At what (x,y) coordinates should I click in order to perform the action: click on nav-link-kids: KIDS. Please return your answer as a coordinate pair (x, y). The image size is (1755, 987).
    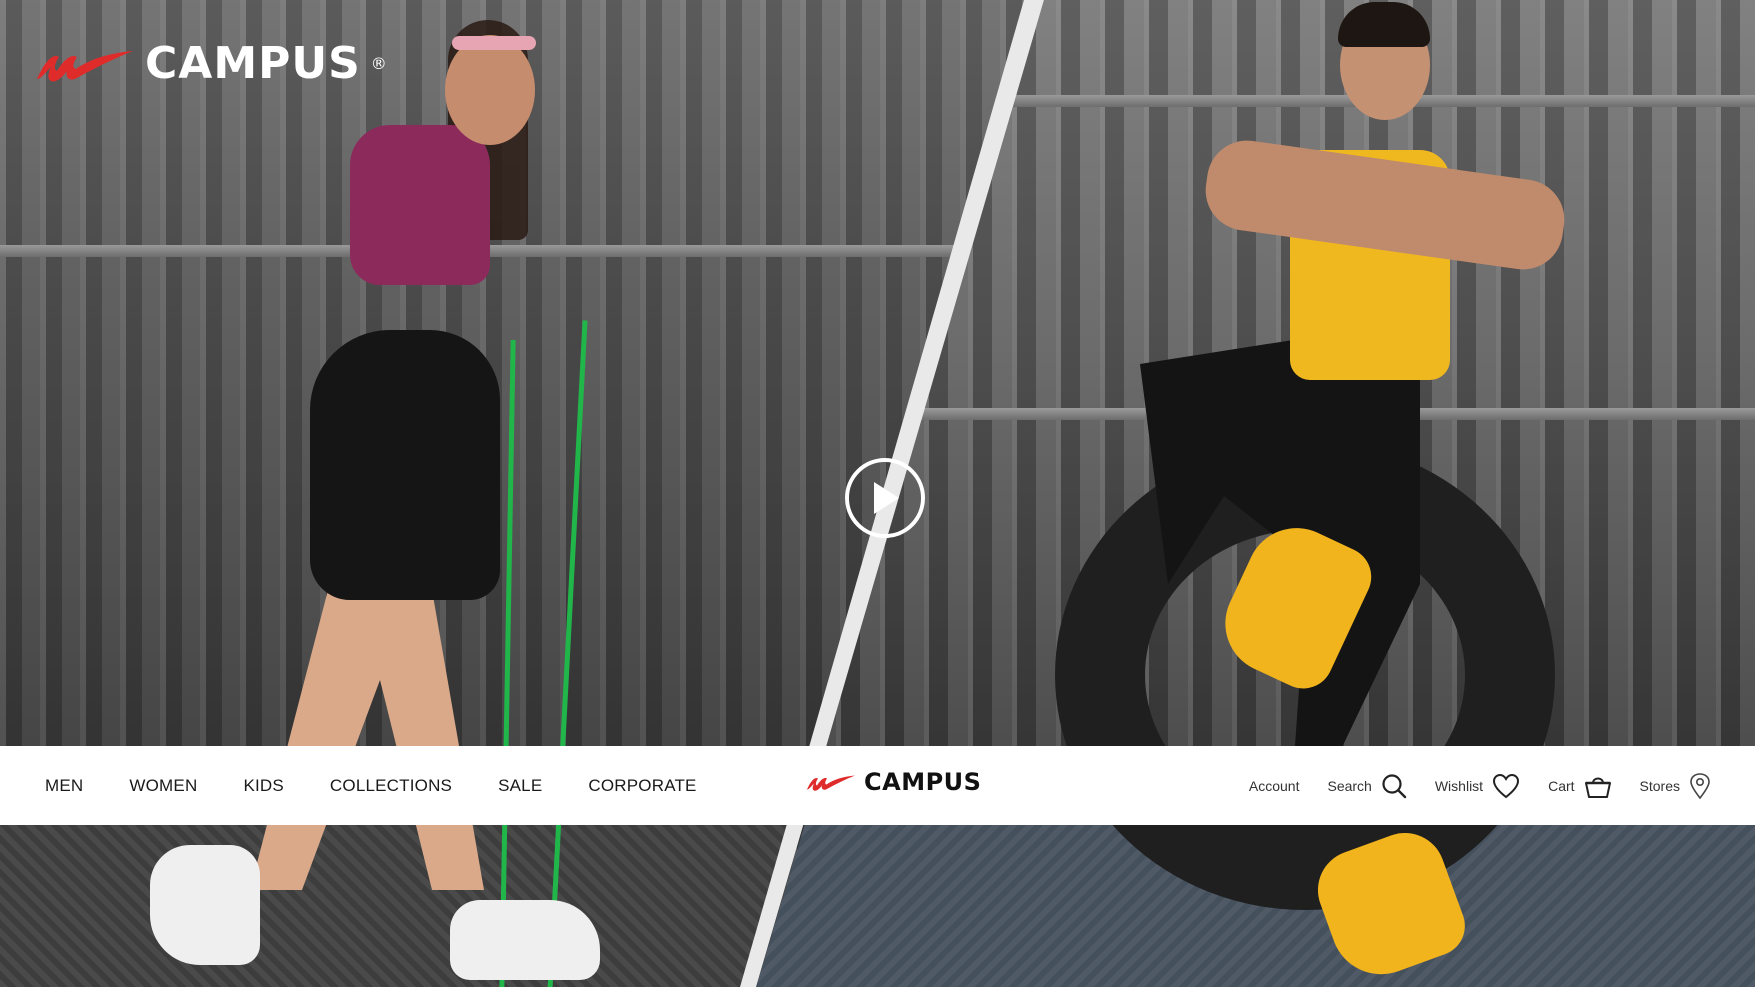
    Looking at the image, I should click on (263, 786).